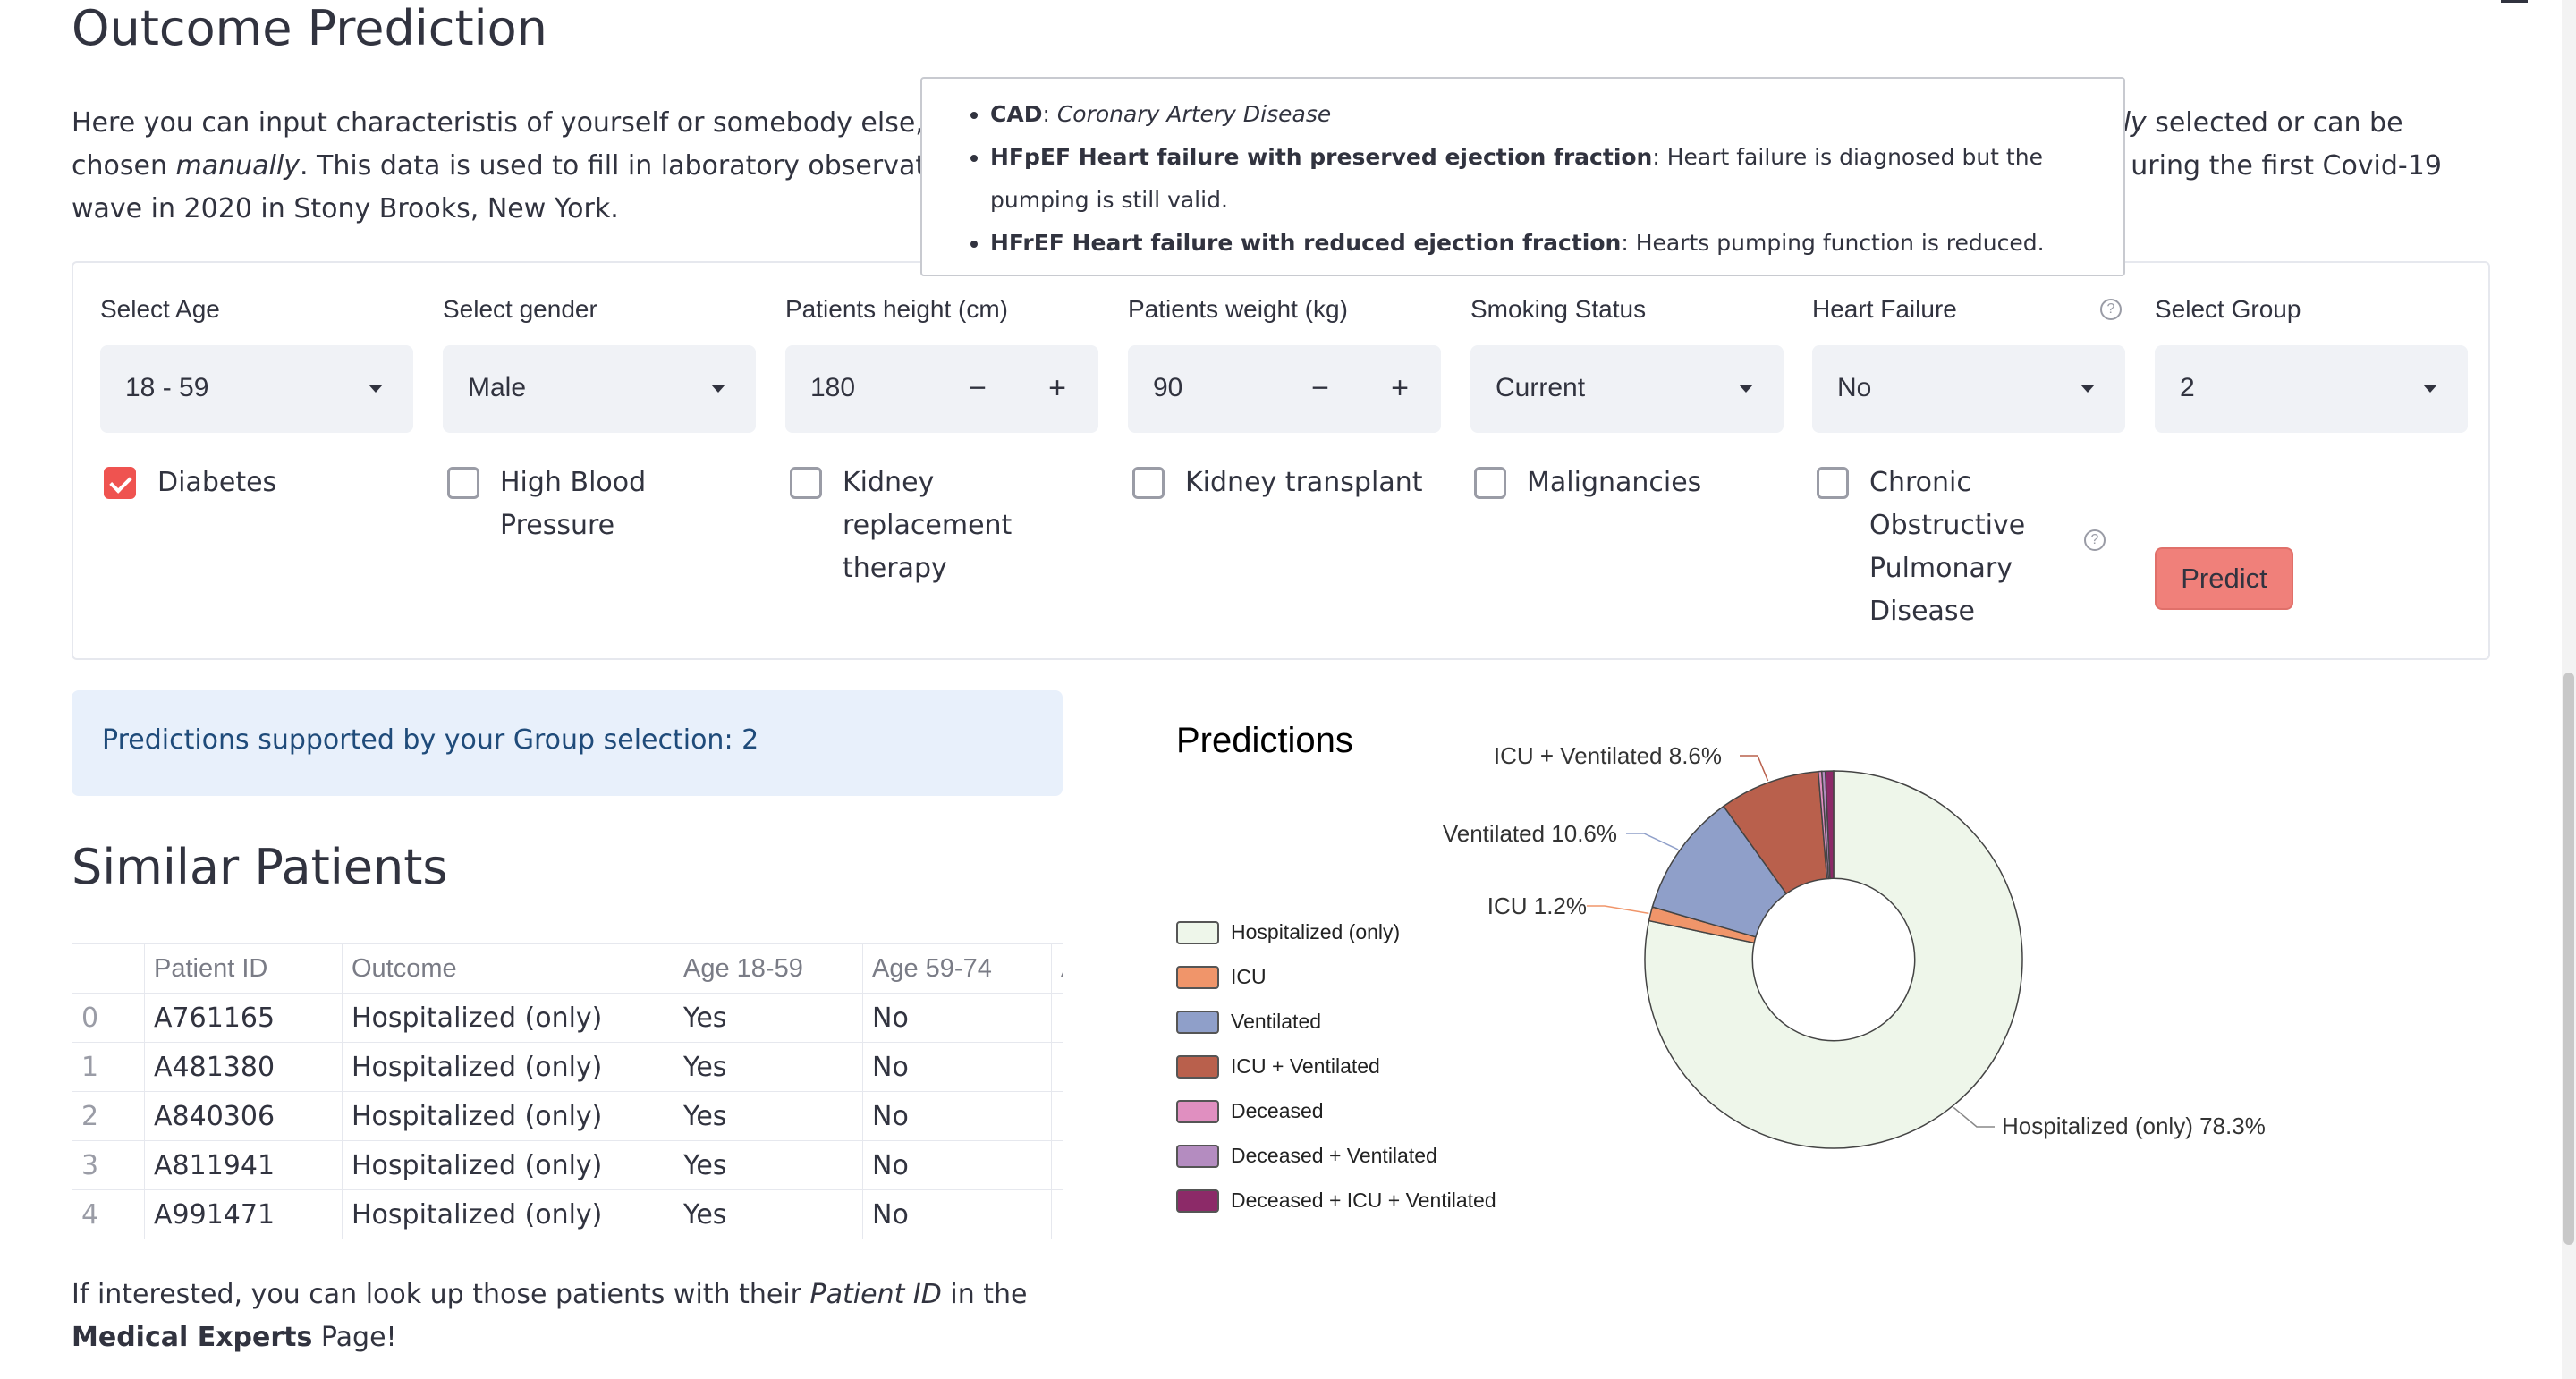 The width and height of the screenshot is (2576, 1379). Describe the element at coordinates (1490, 483) in the screenshot. I see `malignancies-checkbox` at that location.